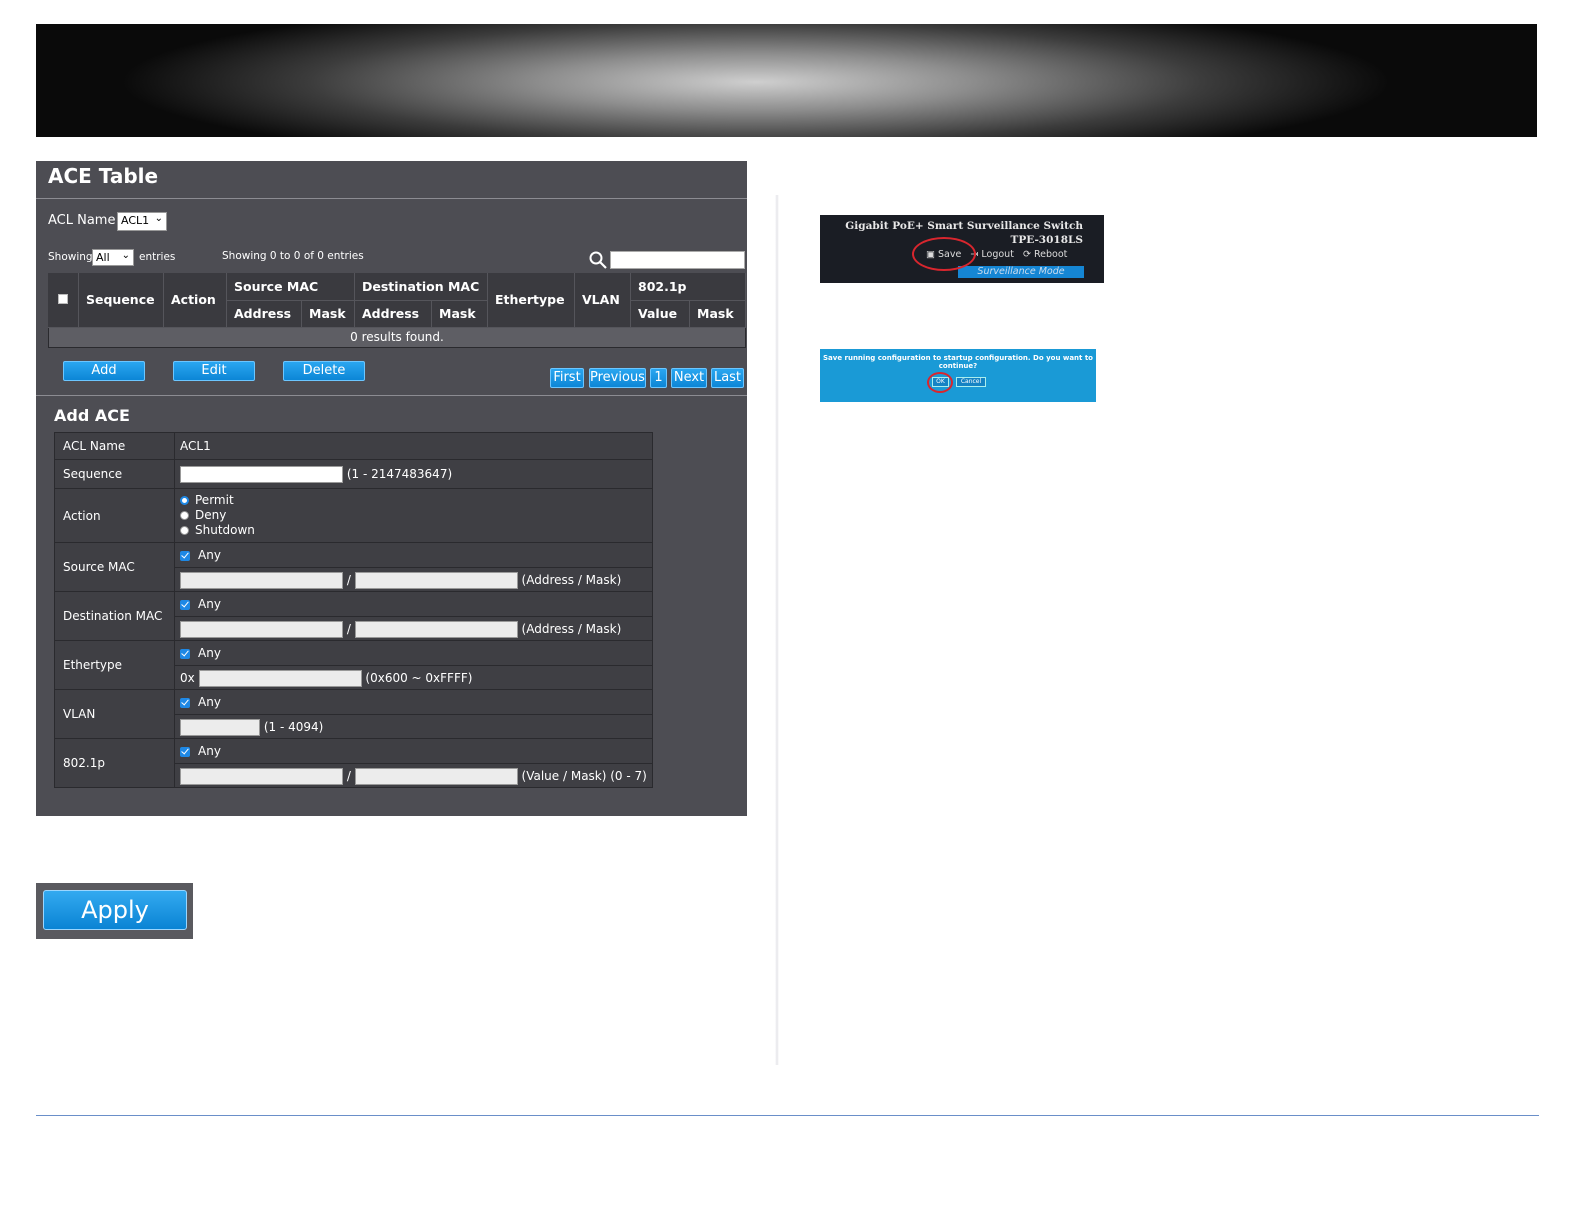  What do you see at coordinates (571, 629) in the screenshot?
I see `destination-mac-hint: (Address / Mask)` at bounding box center [571, 629].